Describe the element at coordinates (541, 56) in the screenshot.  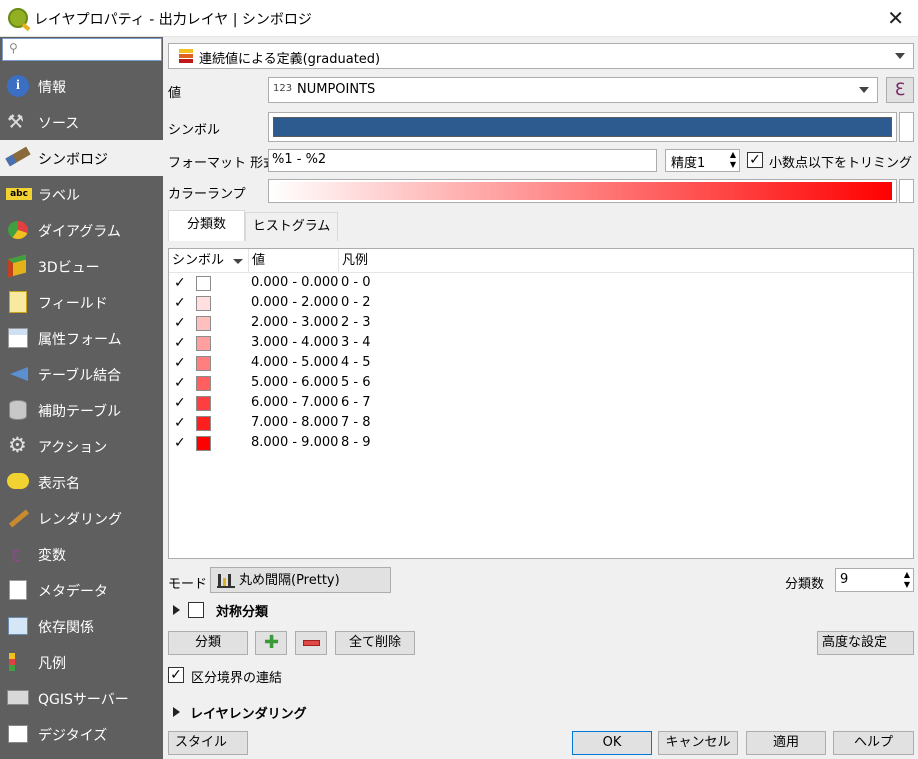
I see `renderer-select: 連続値による定義(graduated)` at that location.